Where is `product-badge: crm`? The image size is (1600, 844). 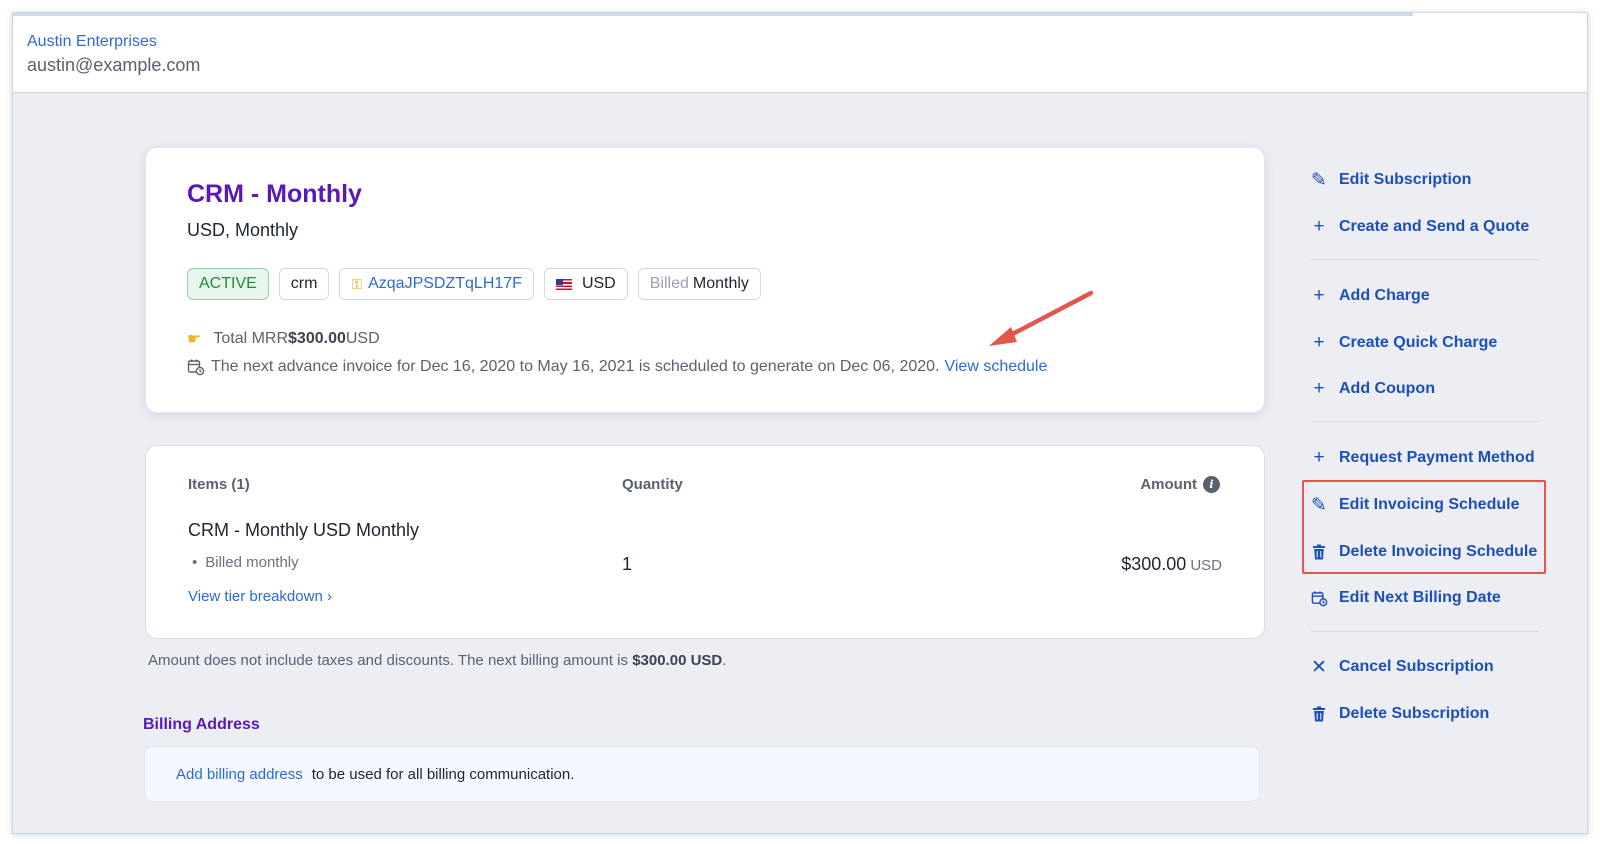
product-badge: crm is located at coordinates (304, 284).